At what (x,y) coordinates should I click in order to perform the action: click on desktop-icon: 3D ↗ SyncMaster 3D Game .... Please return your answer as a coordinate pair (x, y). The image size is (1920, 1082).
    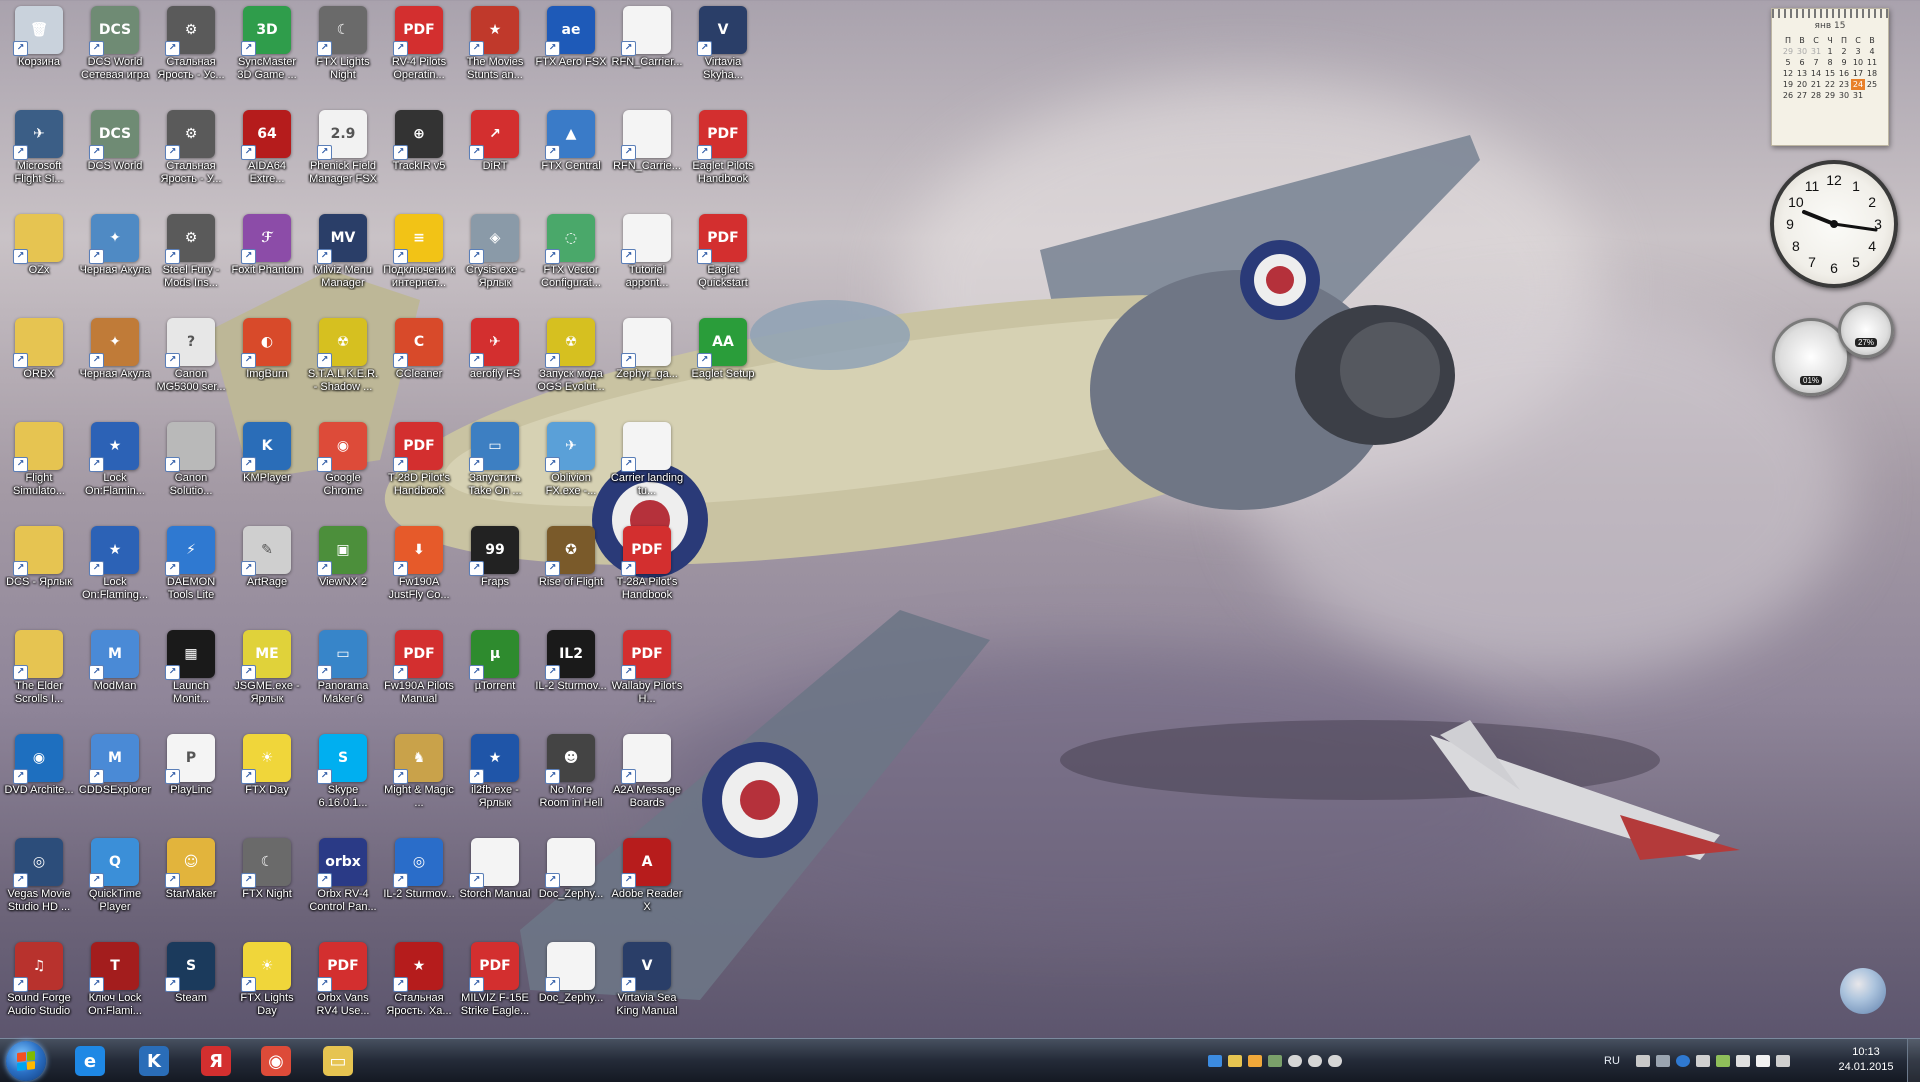
    Looking at the image, I should click on (267, 41).